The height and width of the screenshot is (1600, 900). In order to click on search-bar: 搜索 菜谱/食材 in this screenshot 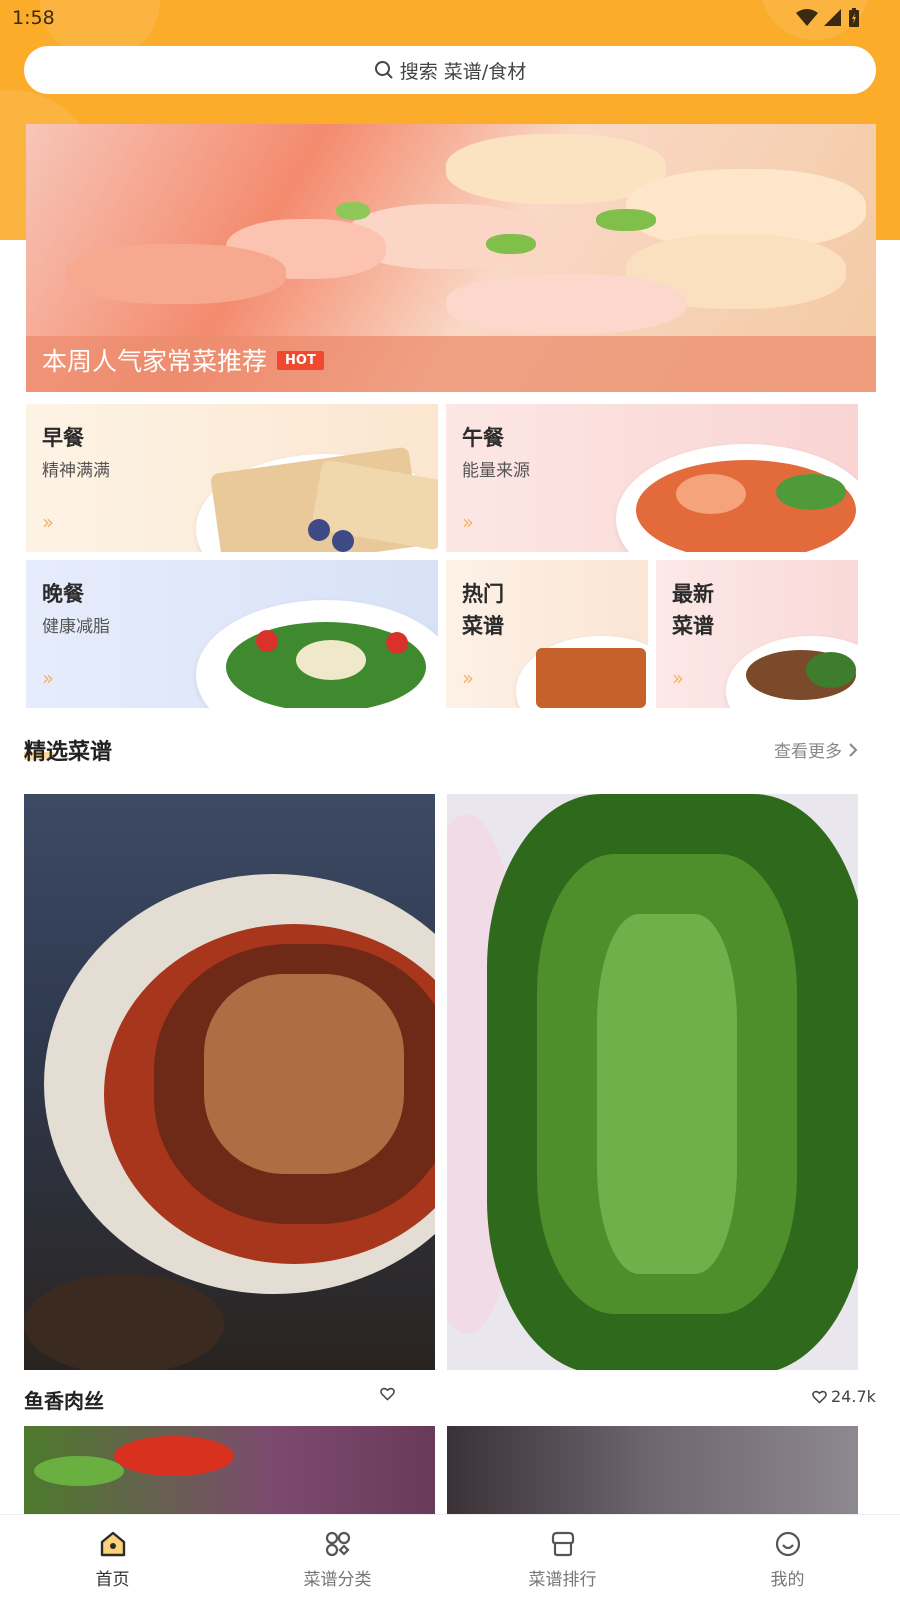, I will do `click(450, 70)`.